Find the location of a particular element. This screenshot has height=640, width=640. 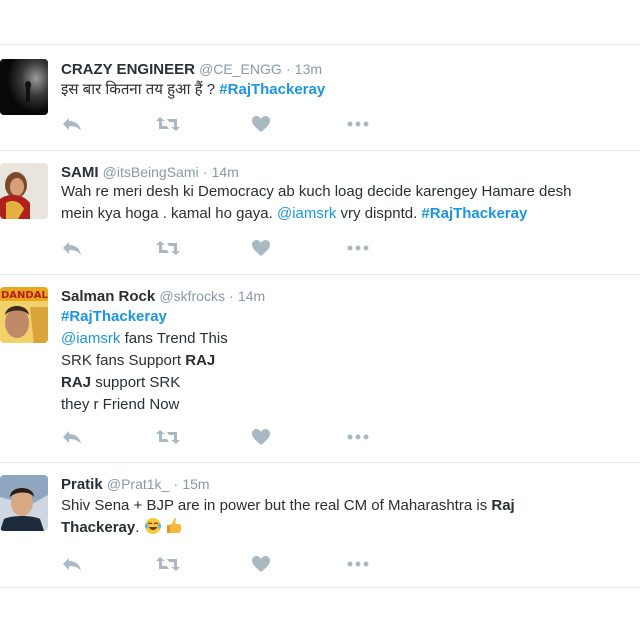

tweet-text-content: support SRK is located at coordinates (138, 382).